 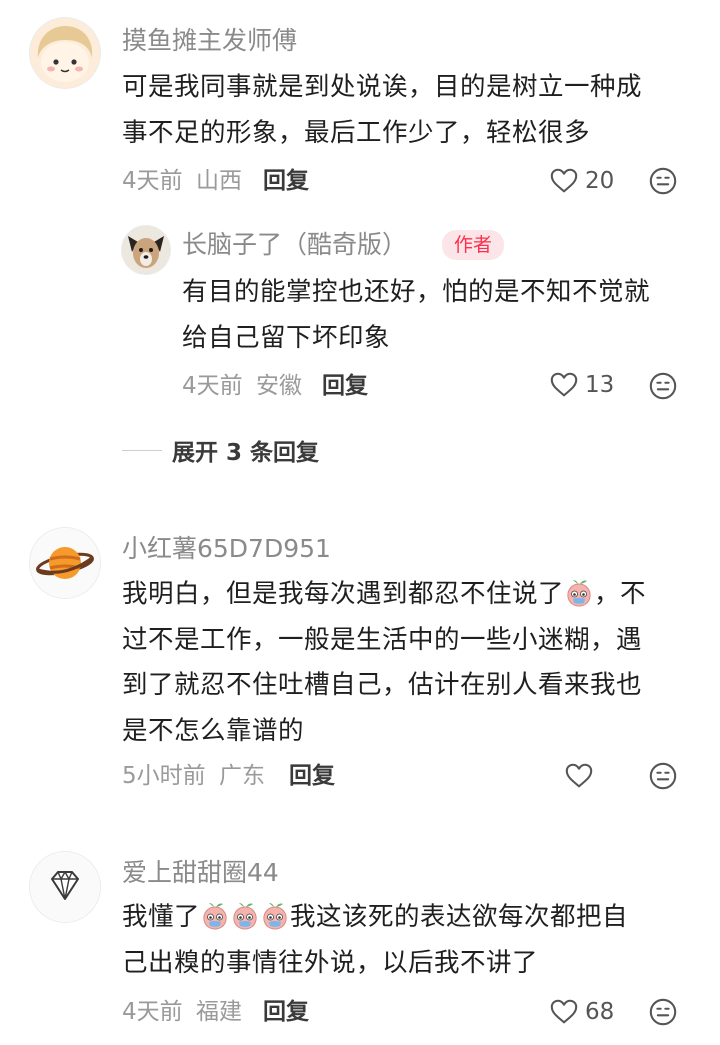 I want to click on comment-location: 广东, so click(x=241, y=776).